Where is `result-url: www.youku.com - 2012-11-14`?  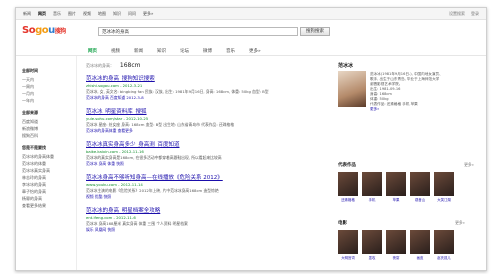
result-url: www.youku.com - 2012-11-14 is located at coordinates (114, 184).